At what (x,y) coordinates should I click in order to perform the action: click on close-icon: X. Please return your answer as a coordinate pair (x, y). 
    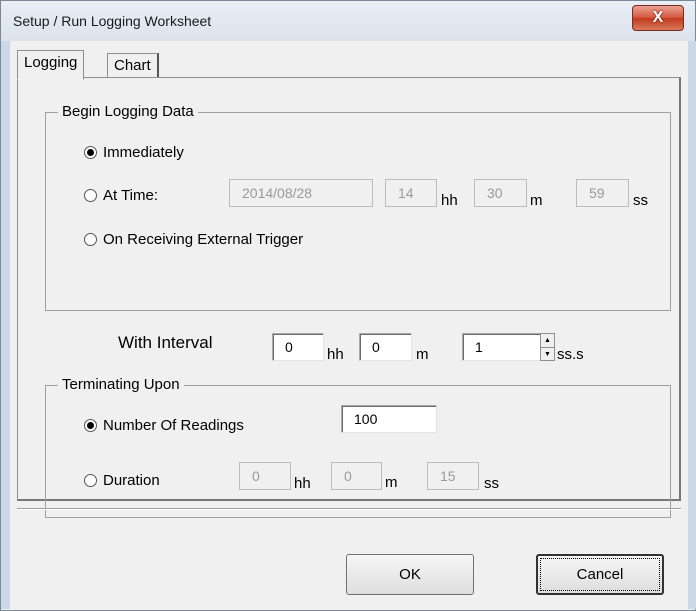
    Looking at the image, I should click on (658, 17).